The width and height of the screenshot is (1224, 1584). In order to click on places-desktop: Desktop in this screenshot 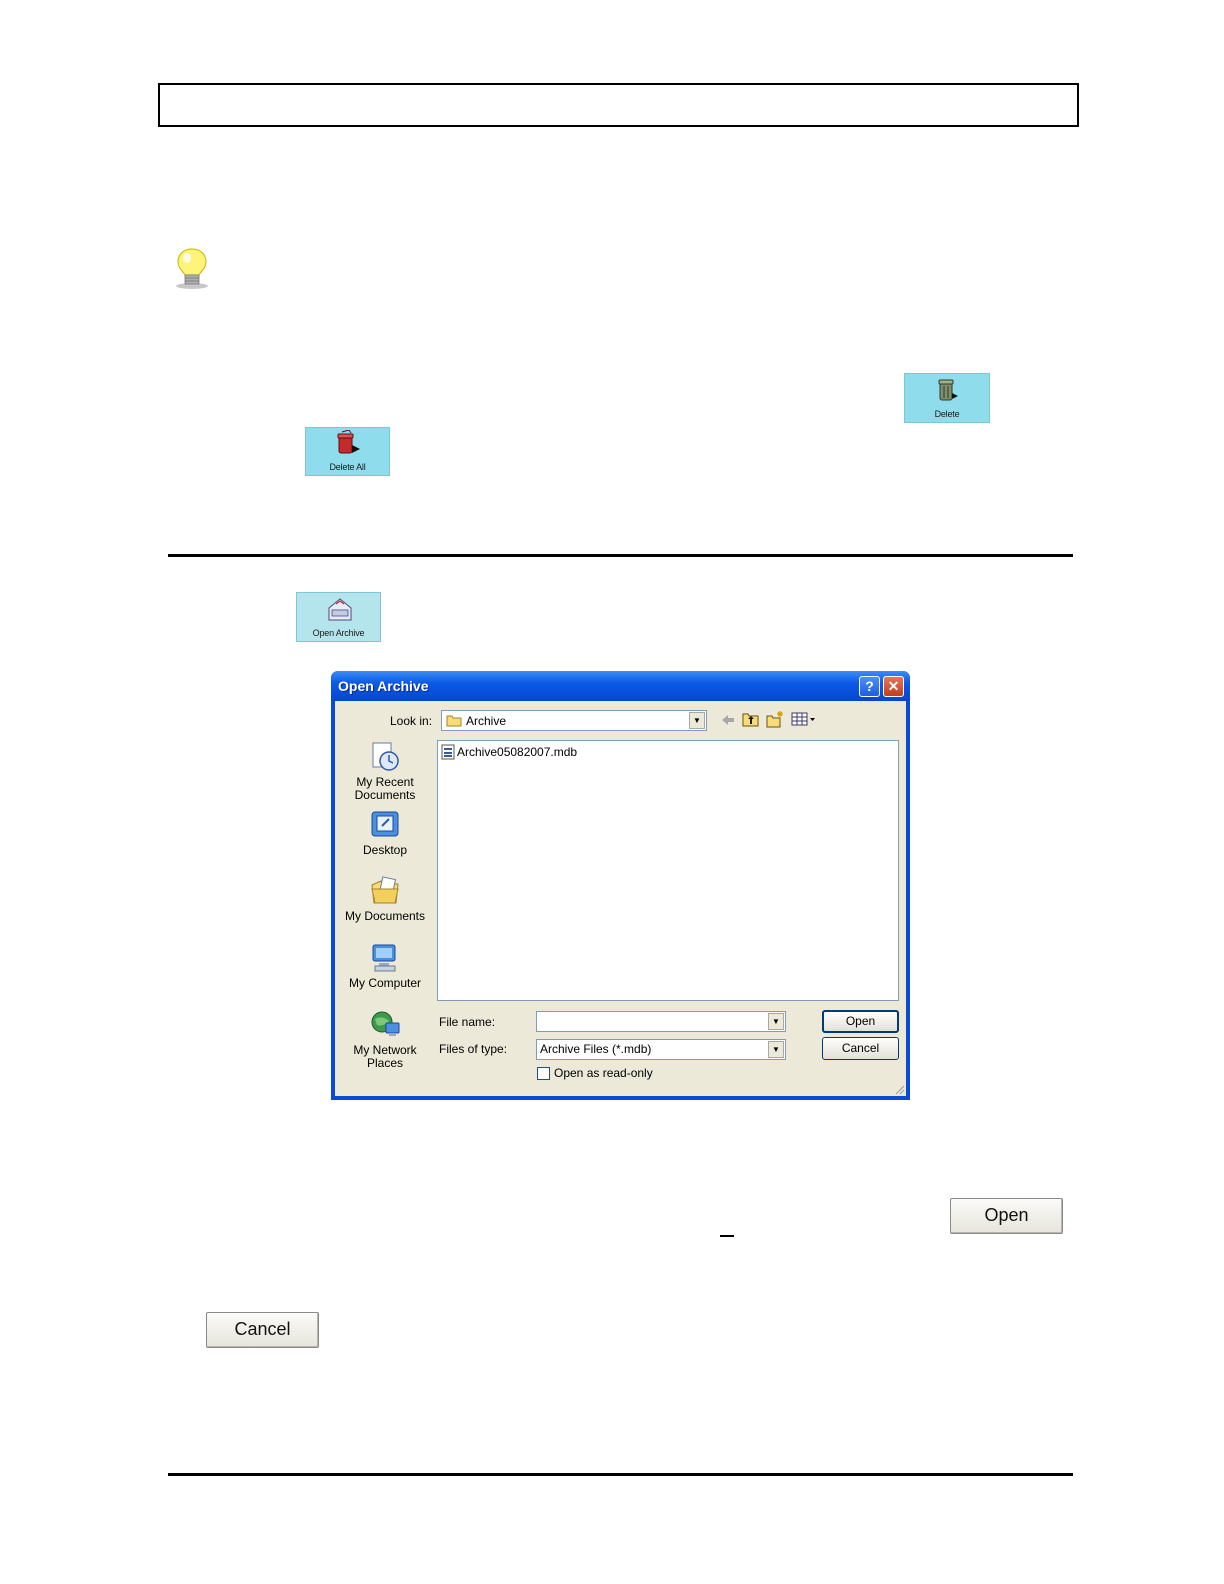, I will do `click(385, 833)`.